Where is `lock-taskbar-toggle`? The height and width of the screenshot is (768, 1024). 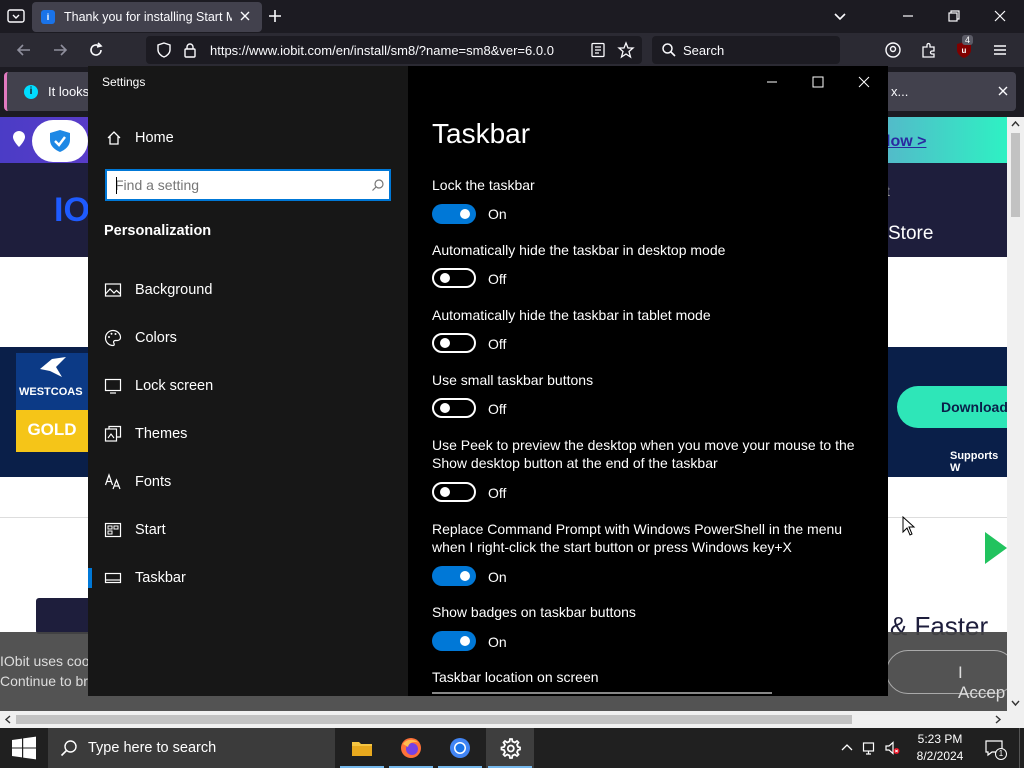
lock-taskbar-toggle is located at coordinates (454, 214).